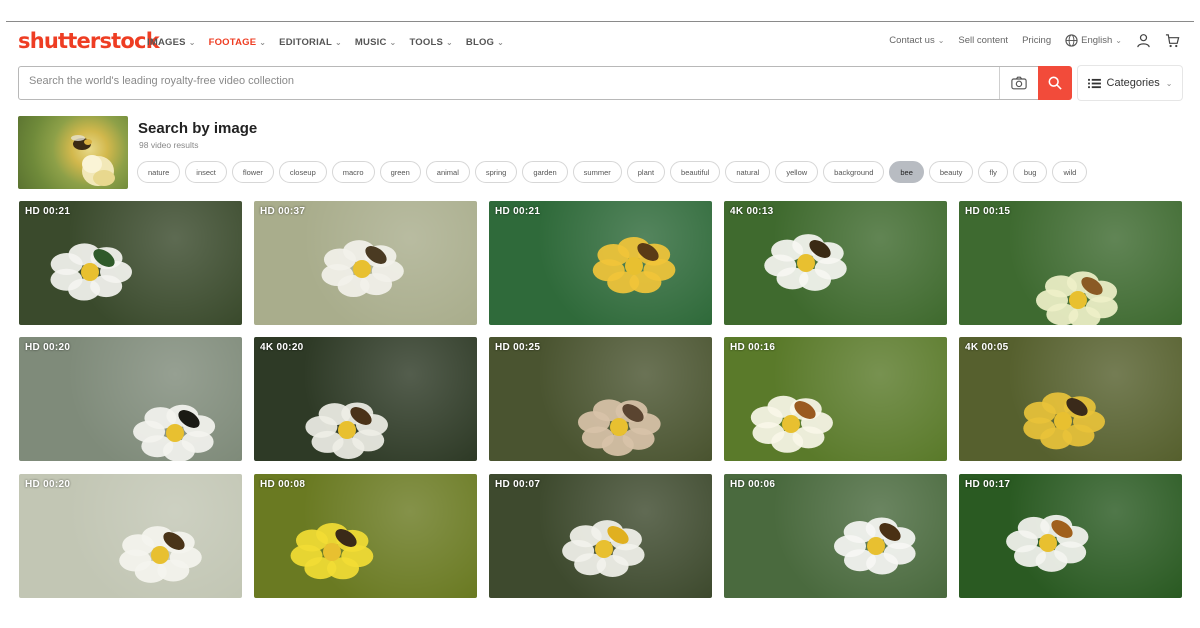  I want to click on query-image-thumbnail, so click(73, 152).